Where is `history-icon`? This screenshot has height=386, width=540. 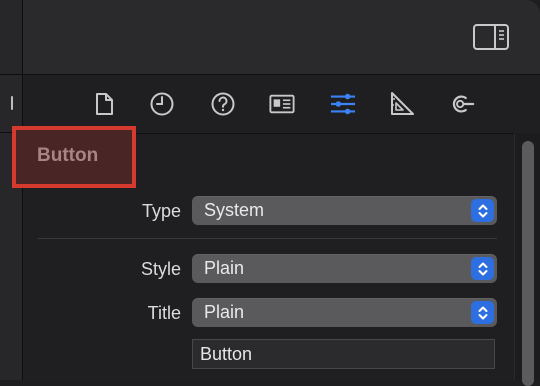
history-icon is located at coordinates (162, 104).